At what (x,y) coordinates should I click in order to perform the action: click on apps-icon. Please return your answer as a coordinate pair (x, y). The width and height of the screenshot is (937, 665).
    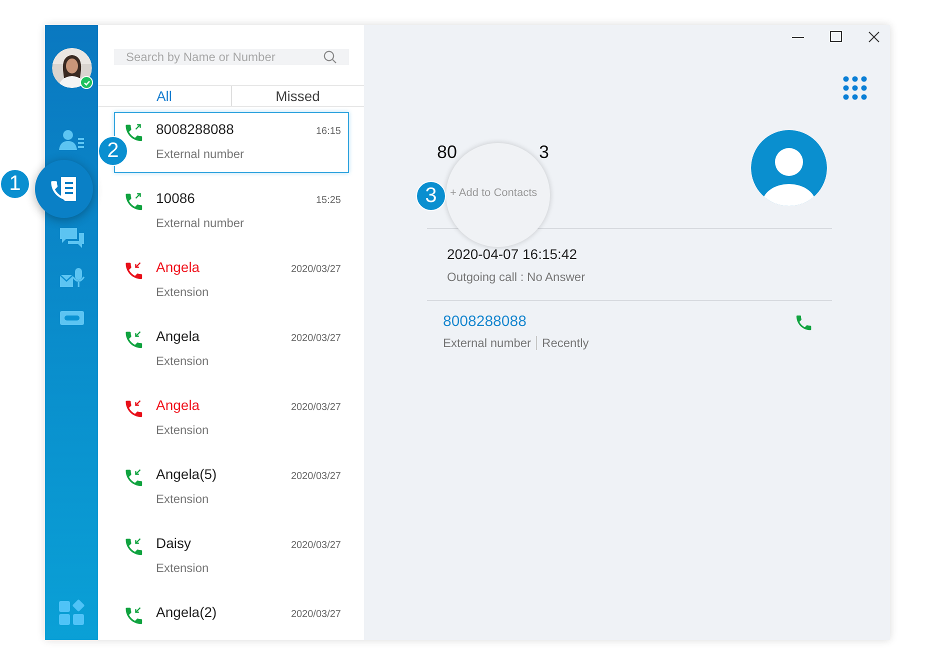
    Looking at the image, I should click on (71, 612).